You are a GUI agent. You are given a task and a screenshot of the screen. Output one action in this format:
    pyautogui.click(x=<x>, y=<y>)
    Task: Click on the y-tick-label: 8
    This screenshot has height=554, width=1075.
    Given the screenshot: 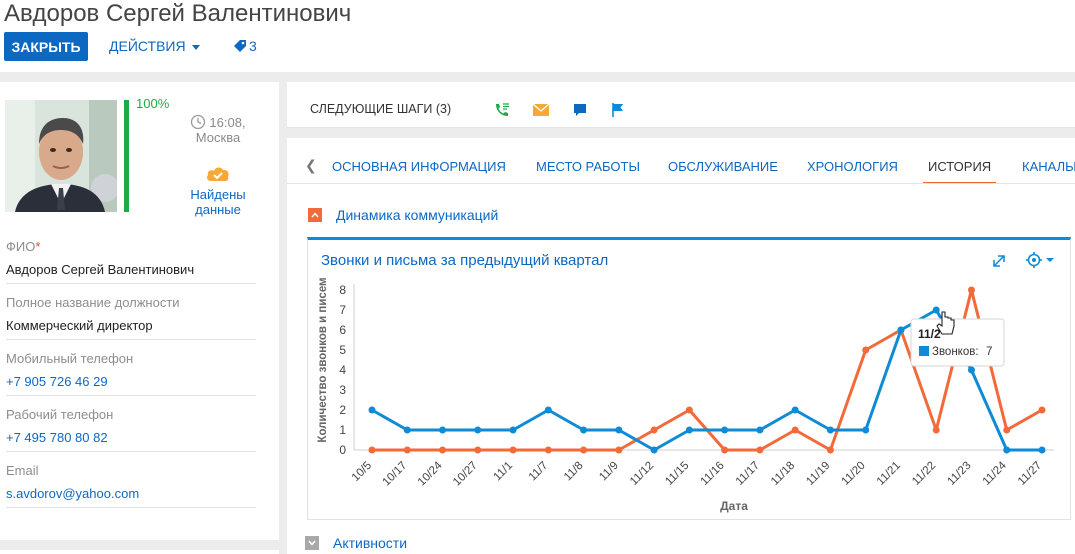 What is the action you would take?
    pyautogui.click(x=342, y=290)
    